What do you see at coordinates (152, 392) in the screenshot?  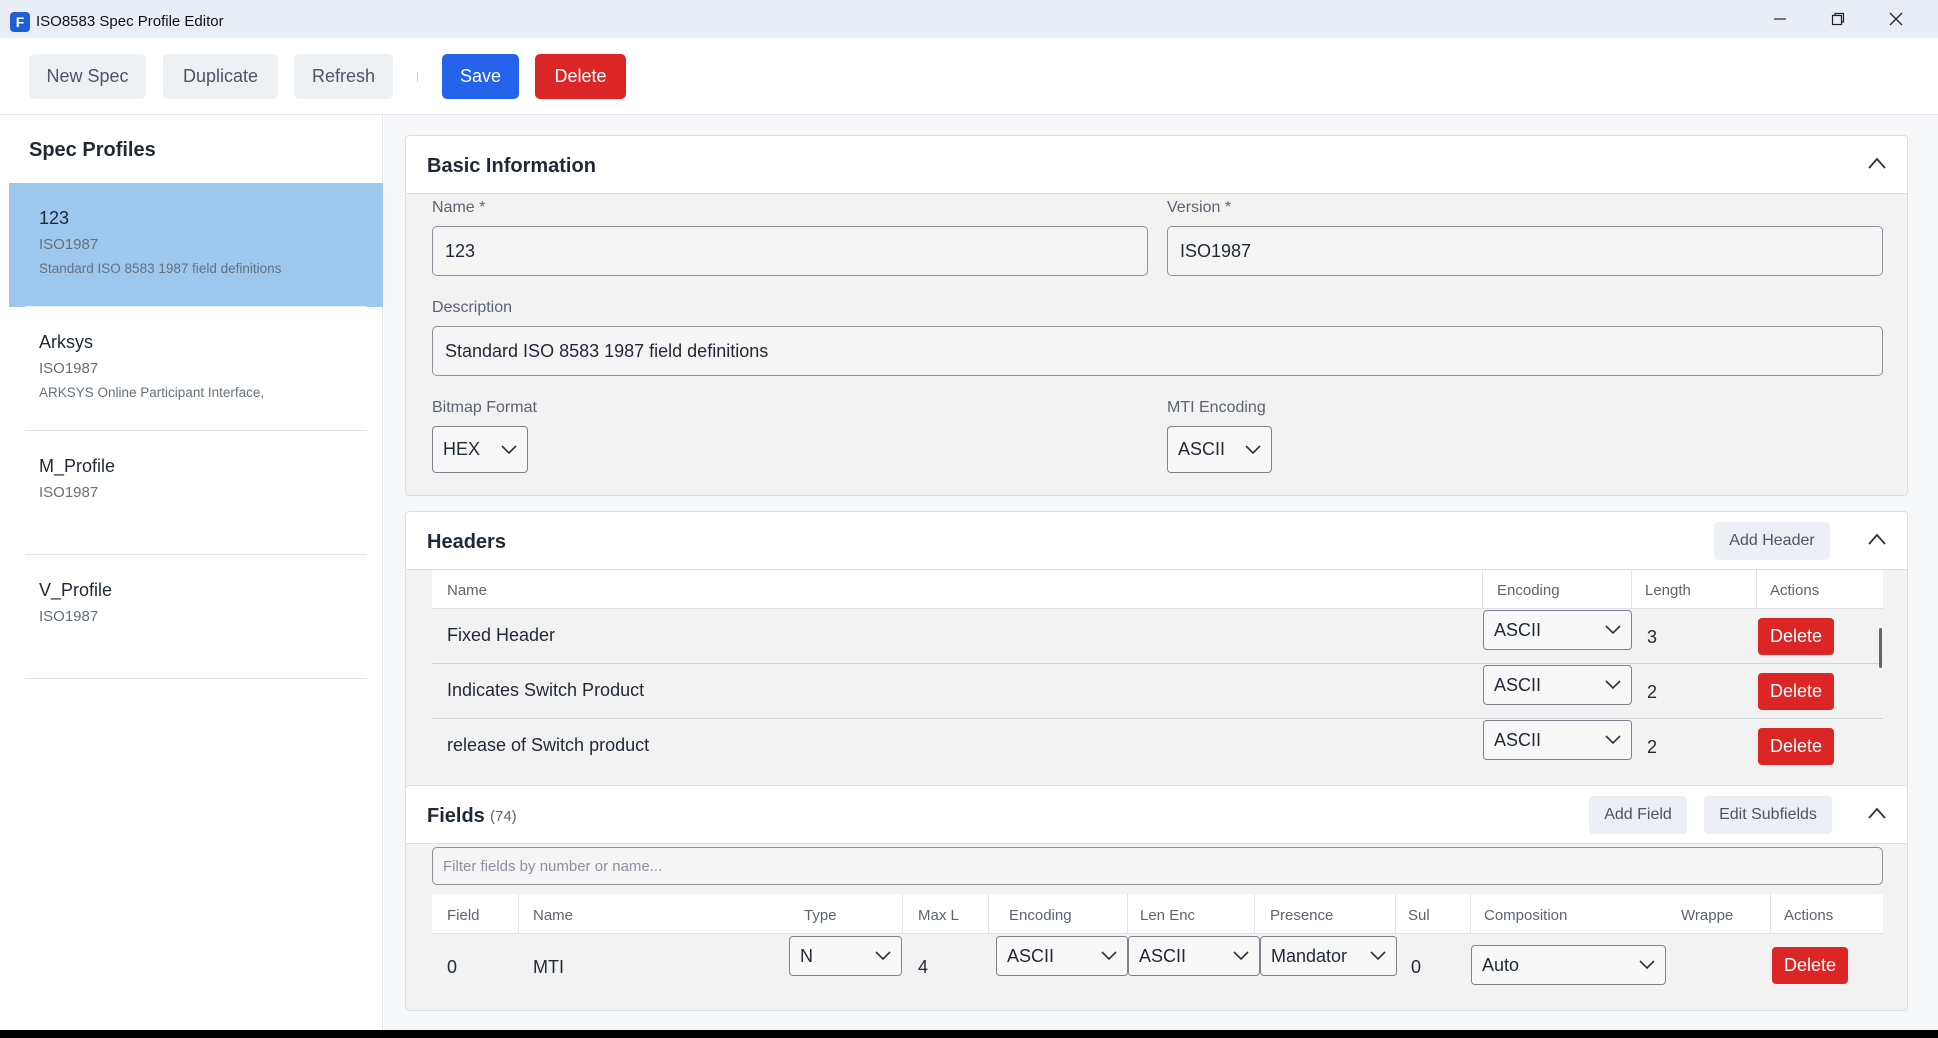 I see `profile-description: ARKSYS Online Participant Interface,` at bounding box center [152, 392].